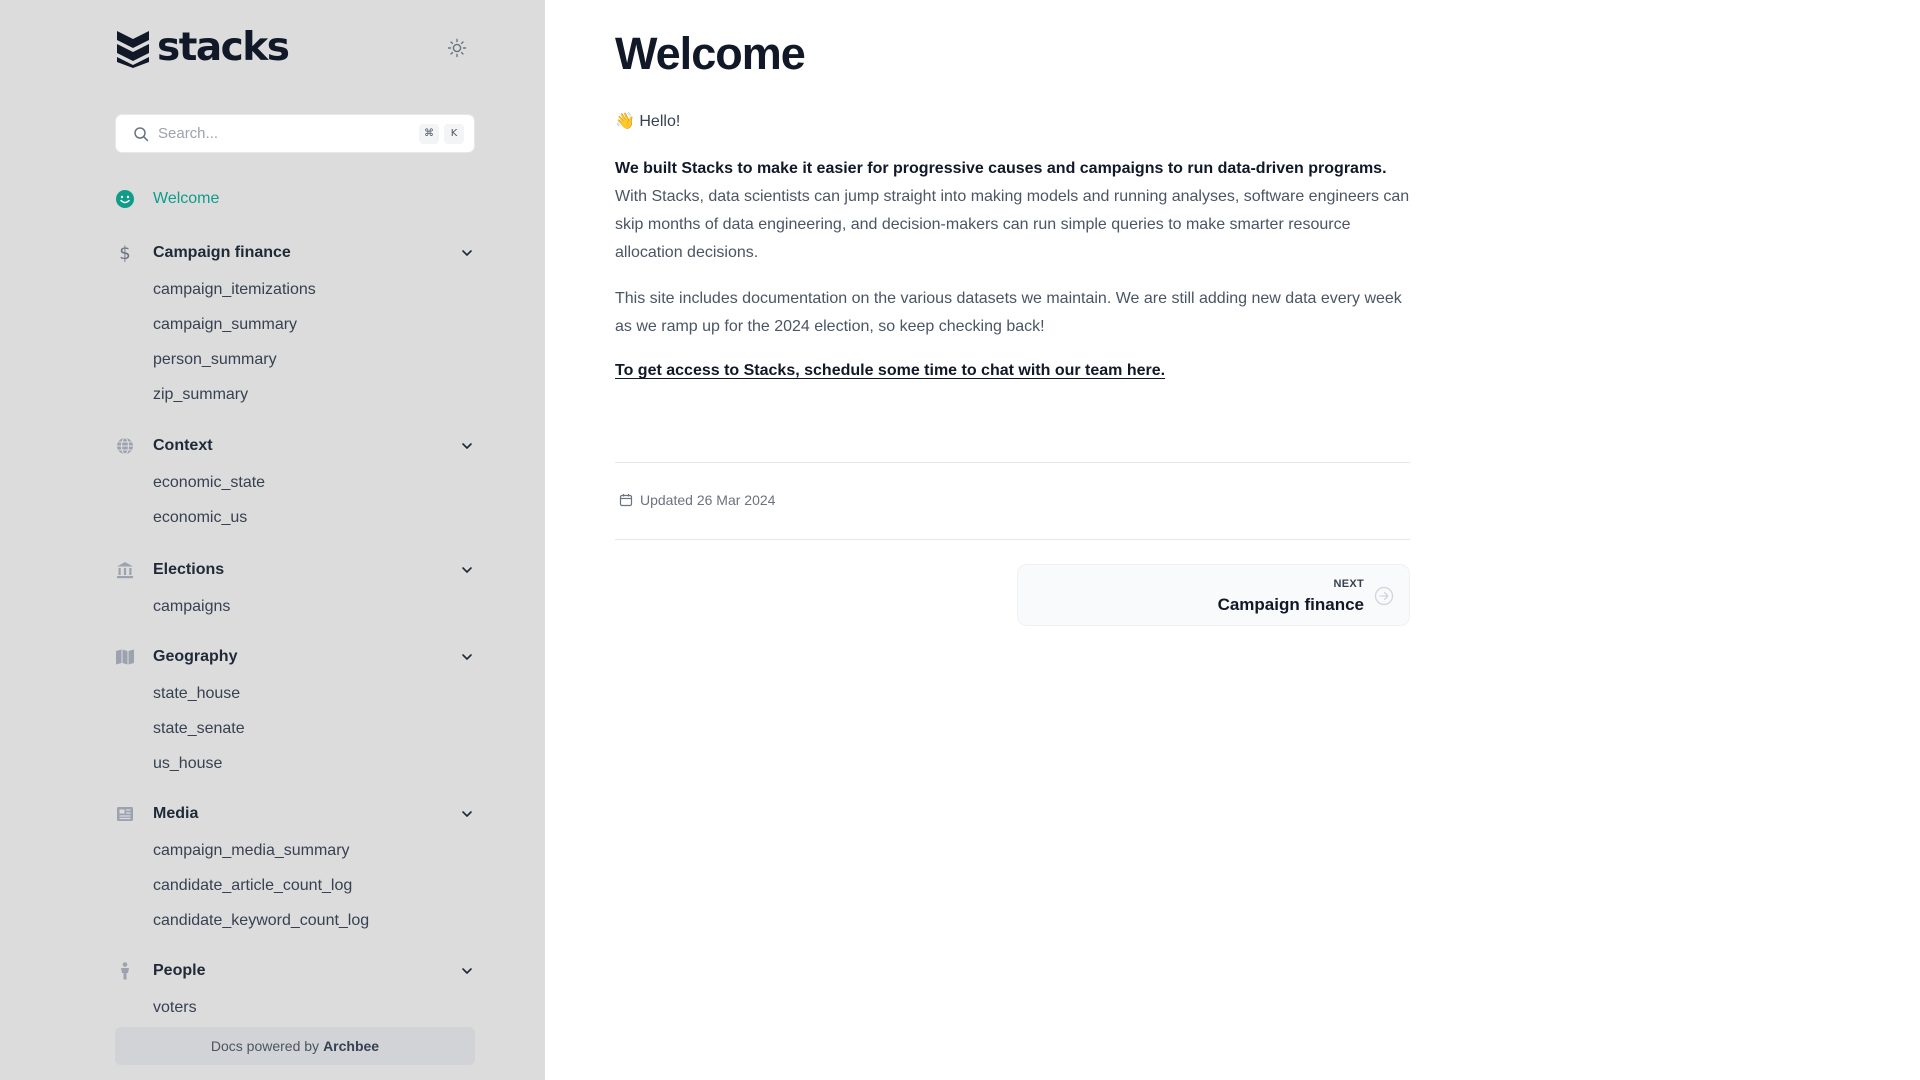 This screenshot has width=1920, height=1080. I want to click on next-page-button: NEXT Campaign finance, so click(1213, 595).